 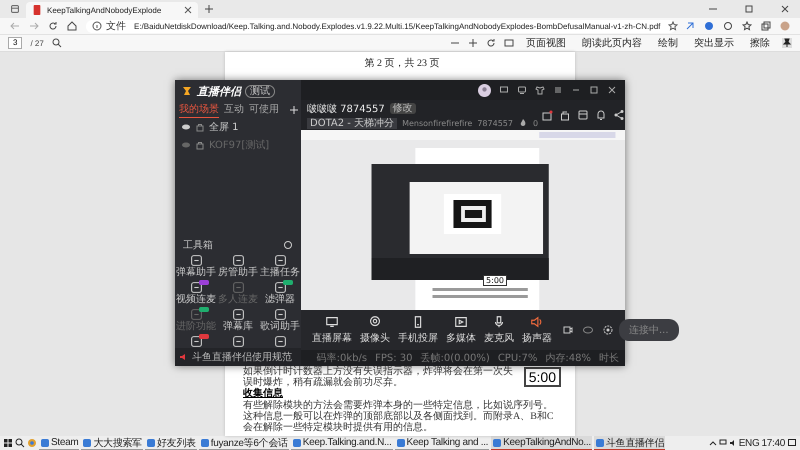 What do you see at coordinates (787, 43) in the screenshot?
I see `pin-icon` at bounding box center [787, 43].